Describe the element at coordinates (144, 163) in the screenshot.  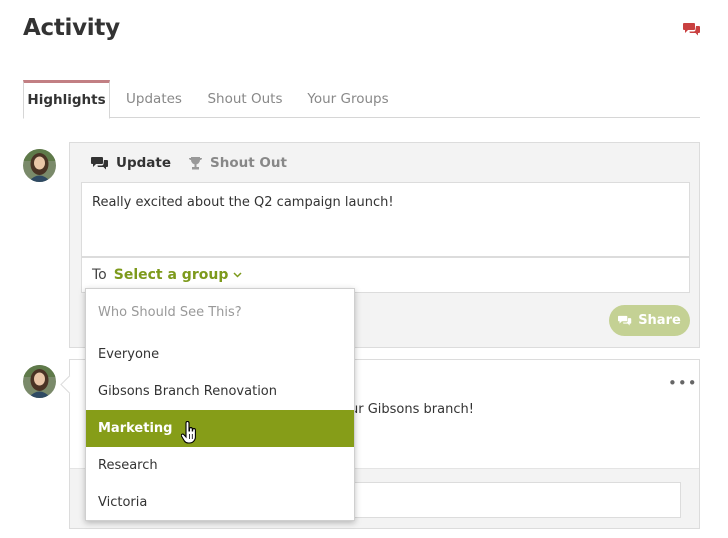
I see `composer-tab-update-label: Update` at that location.